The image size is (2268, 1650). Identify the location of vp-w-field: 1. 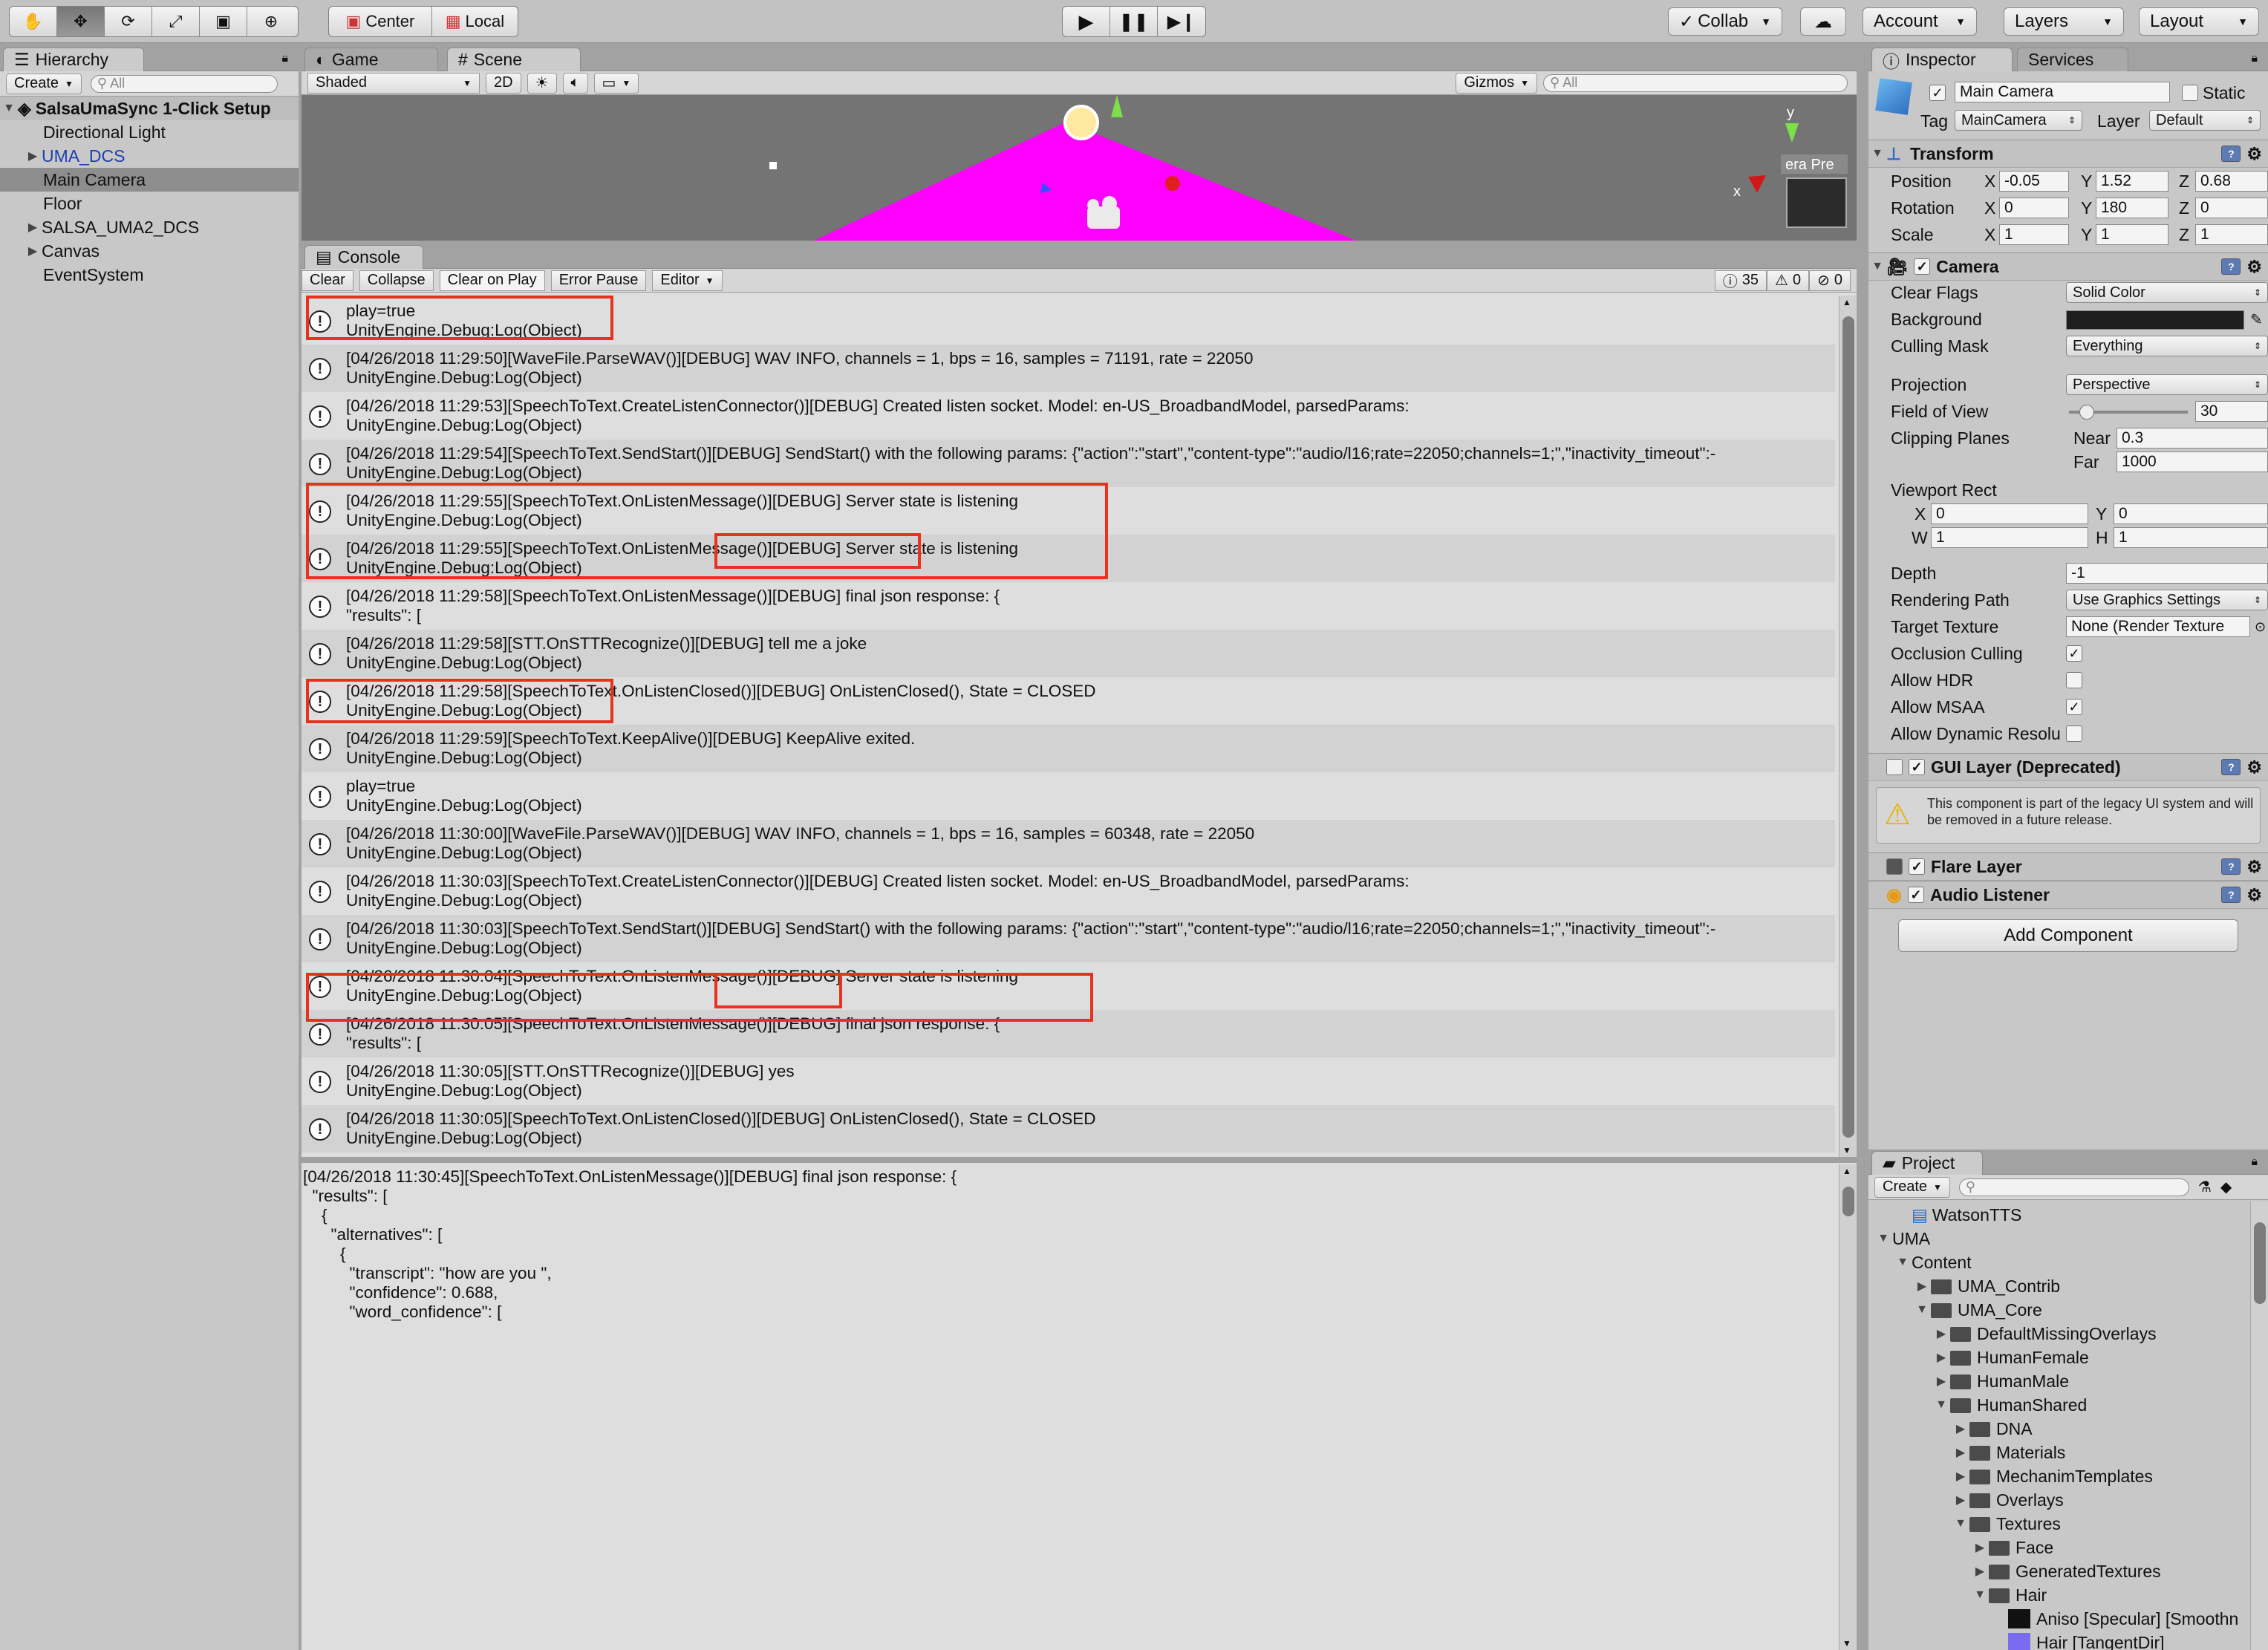
(2009, 537).